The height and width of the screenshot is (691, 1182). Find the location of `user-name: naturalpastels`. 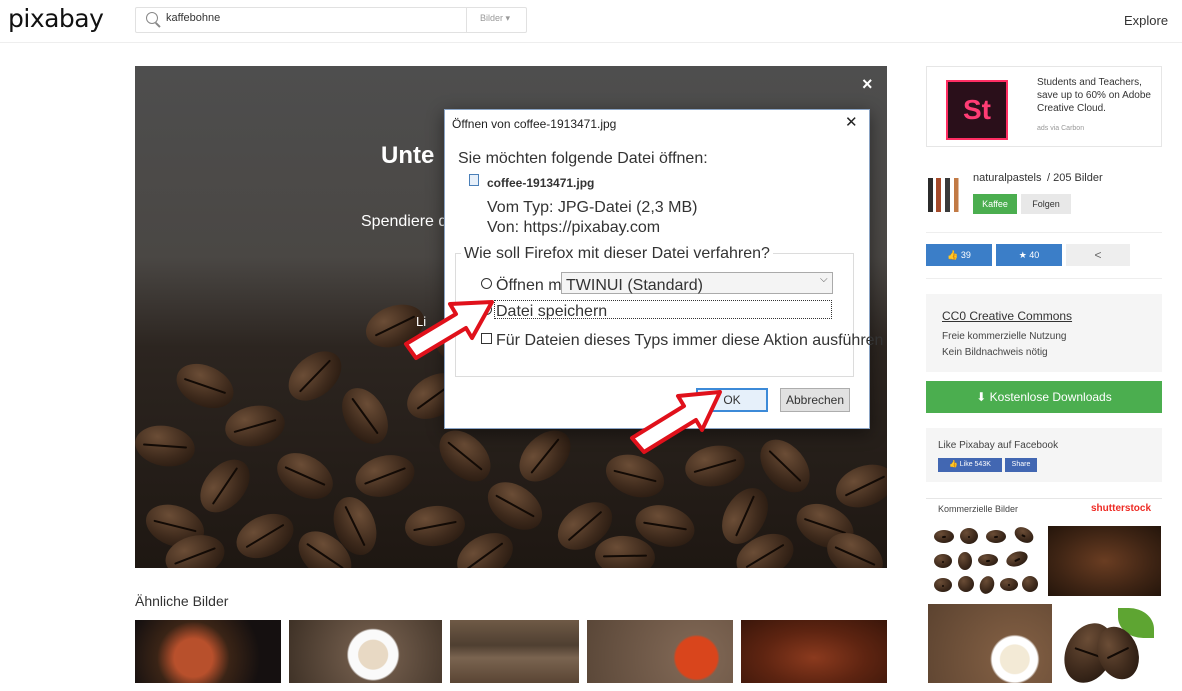

user-name: naturalpastels is located at coordinates (1007, 178).